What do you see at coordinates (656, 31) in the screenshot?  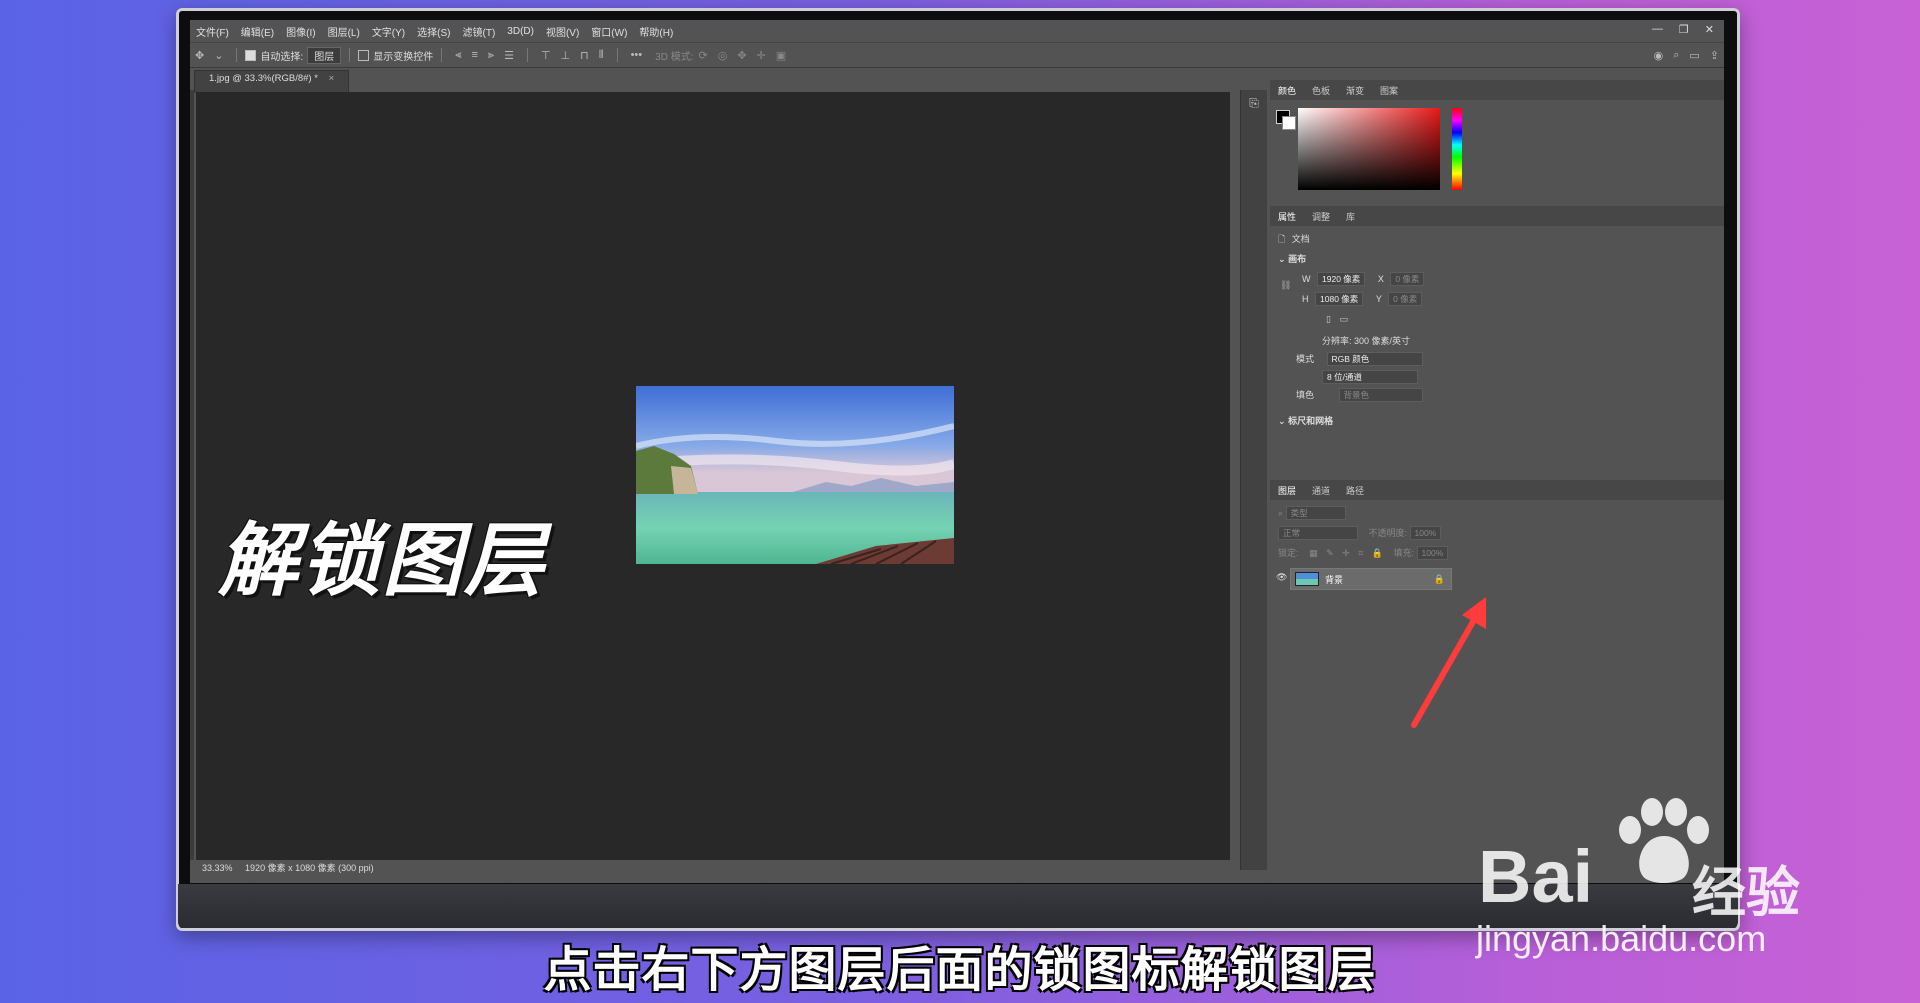 I see `menu-help: 帮助(H)` at bounding box center [656, 31].